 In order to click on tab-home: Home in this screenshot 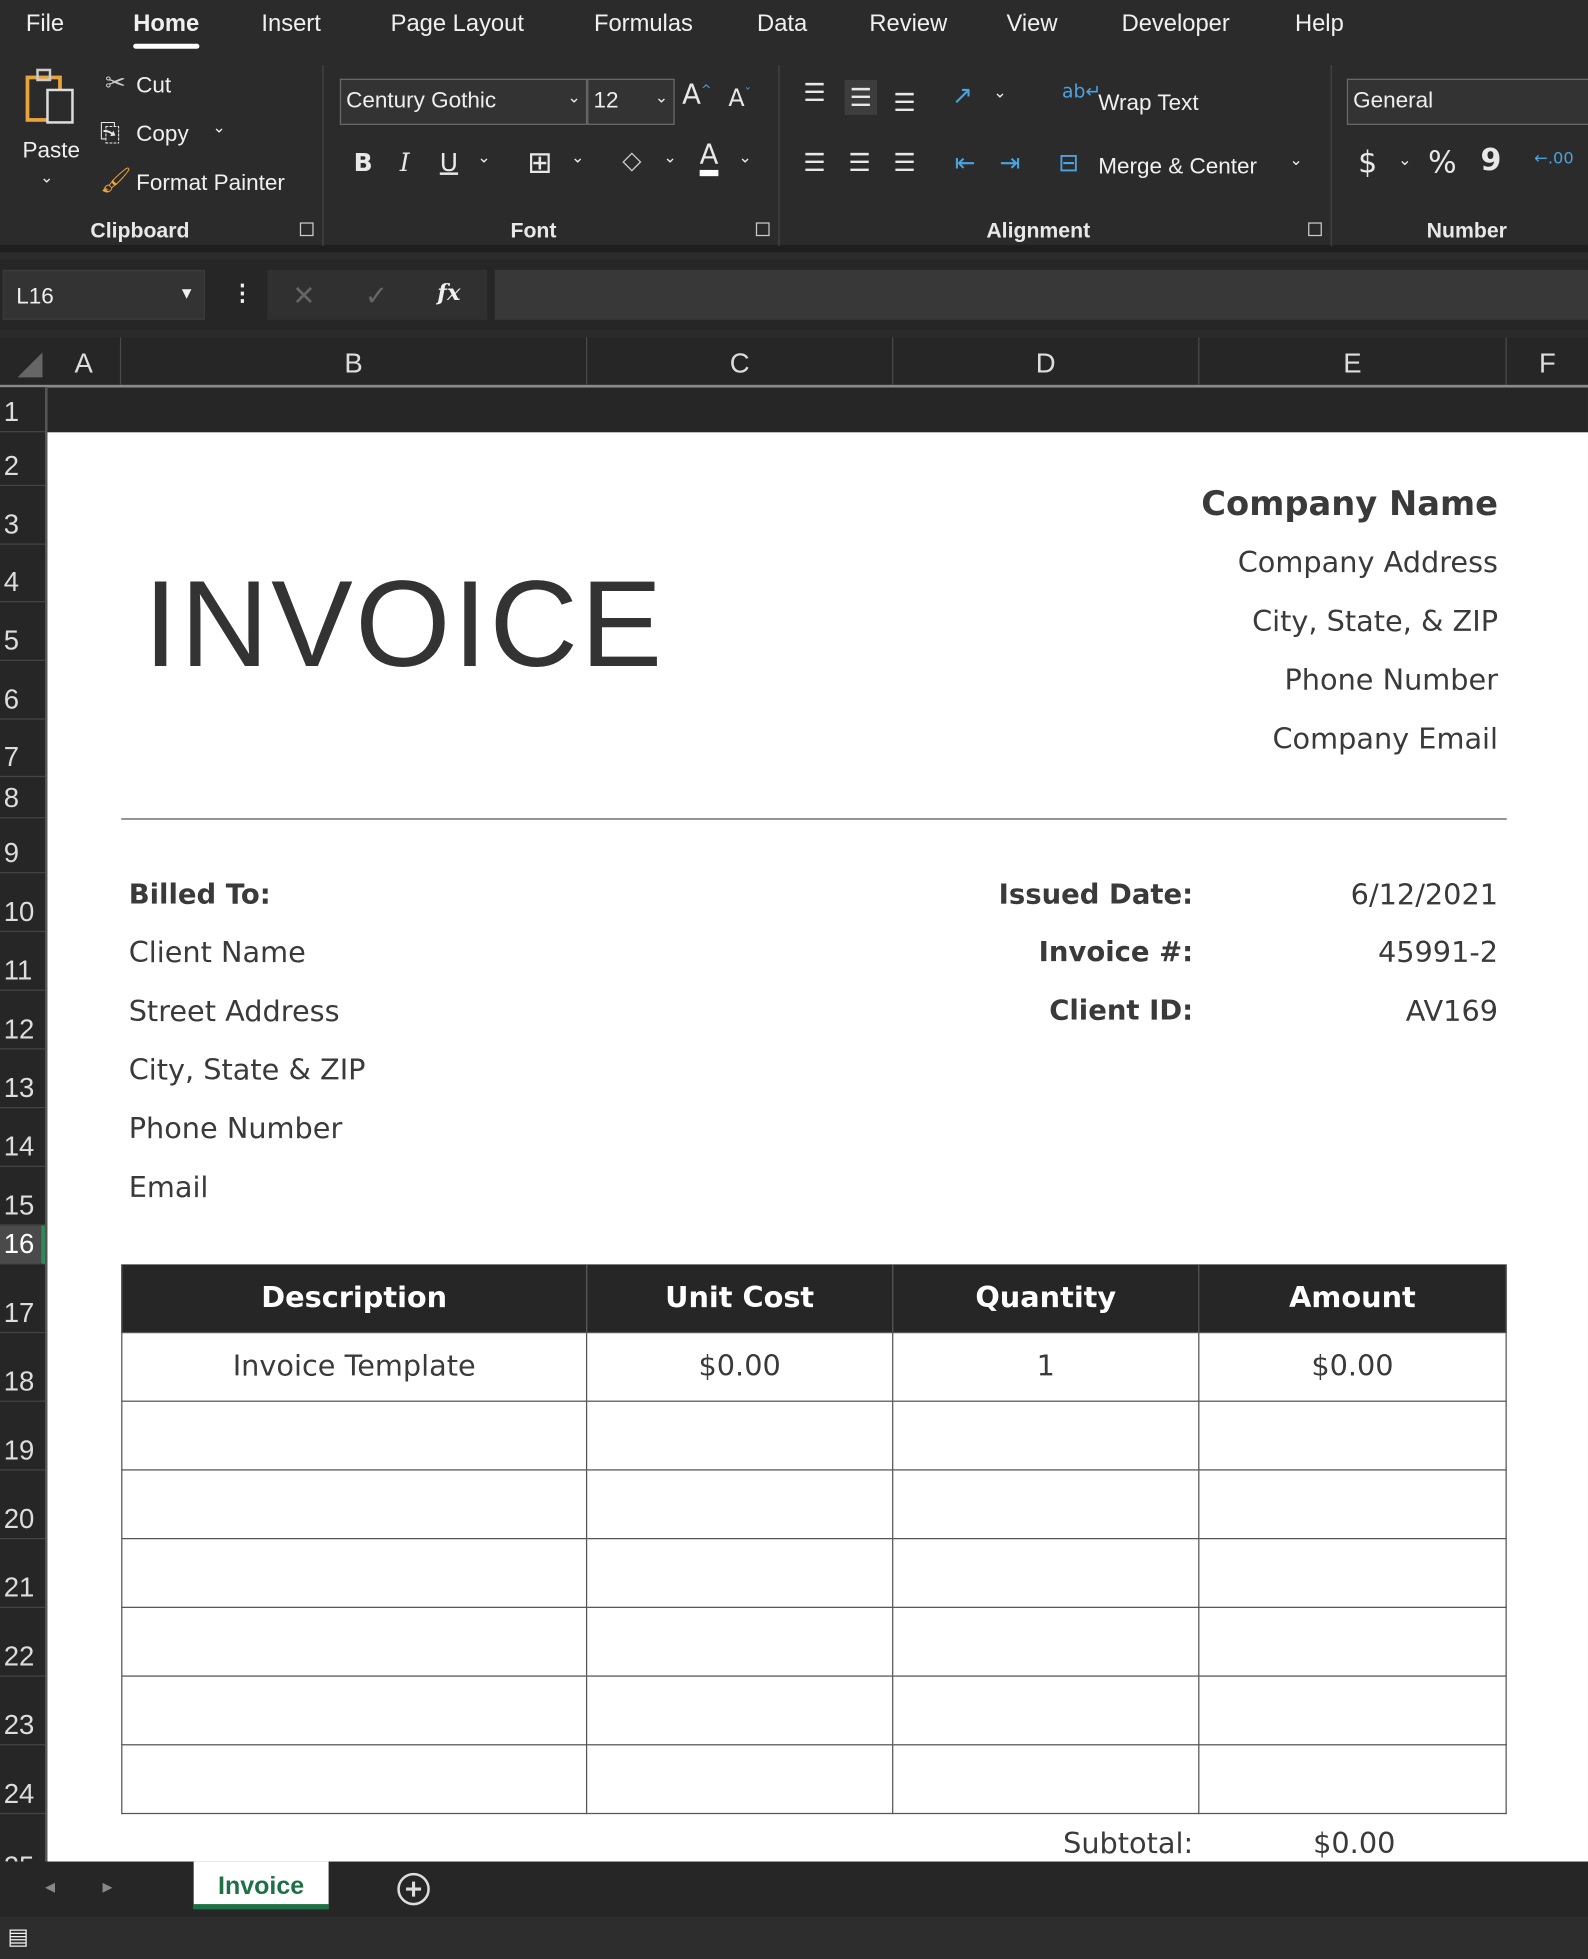, I will do `click(166, 30)`.